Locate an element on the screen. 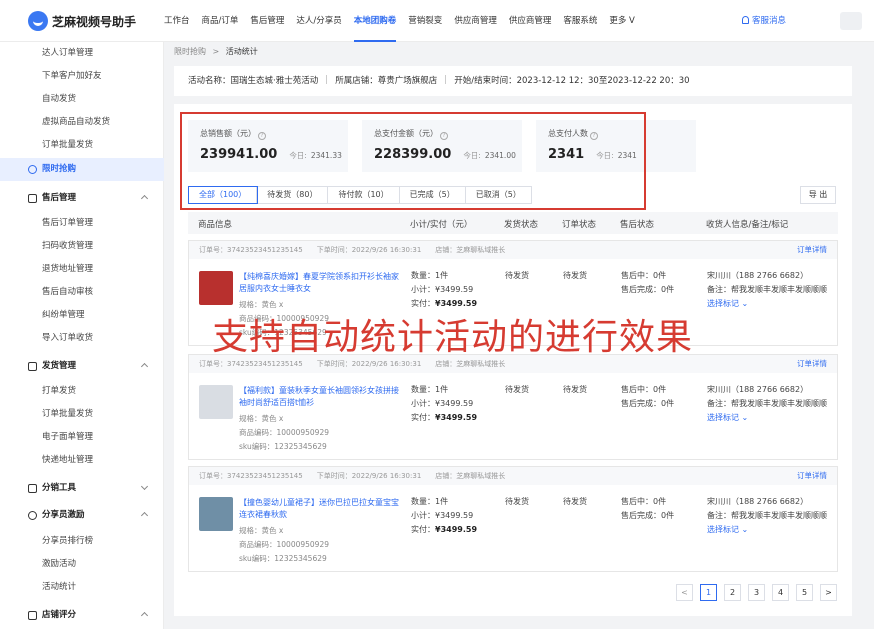 Image resolution: width=874 pixels, height=629 pixels. paid-label: 实付： is located at coordinates (423, 529).